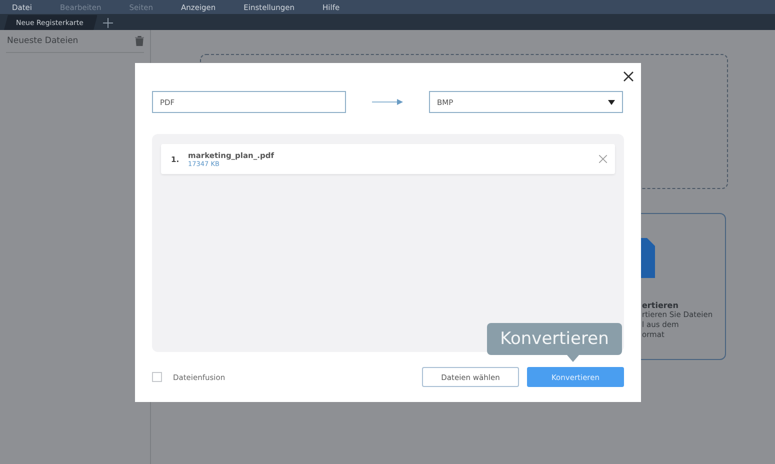 This screenshot has height=464, width=775. I want to click on arrow-icon, so click(387, 102).